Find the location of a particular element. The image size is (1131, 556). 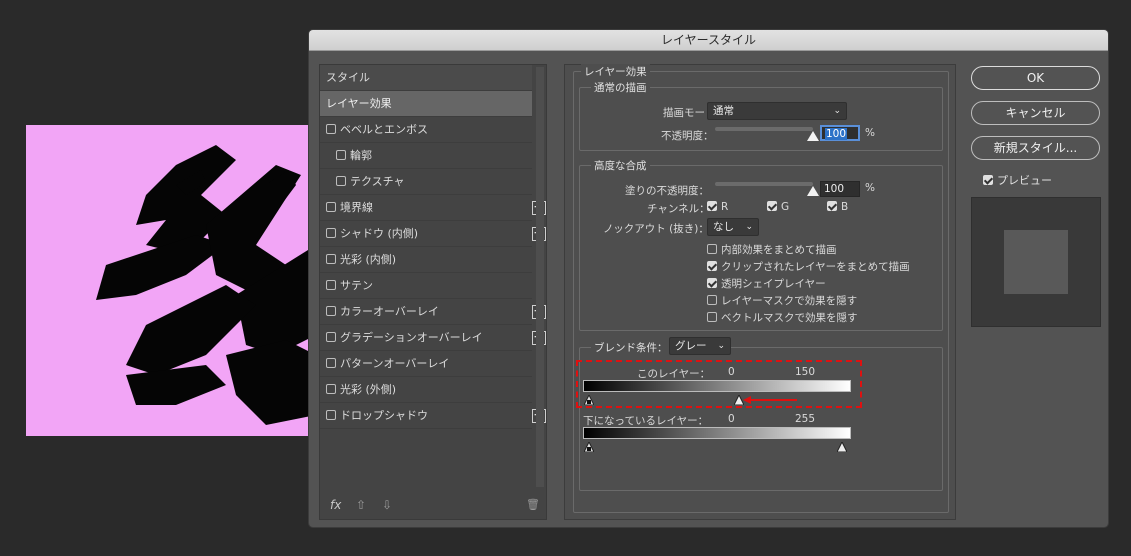

option-layer-mask-hides: レイヤーマスクで効果を隠す is located at coordinates (782, 300).